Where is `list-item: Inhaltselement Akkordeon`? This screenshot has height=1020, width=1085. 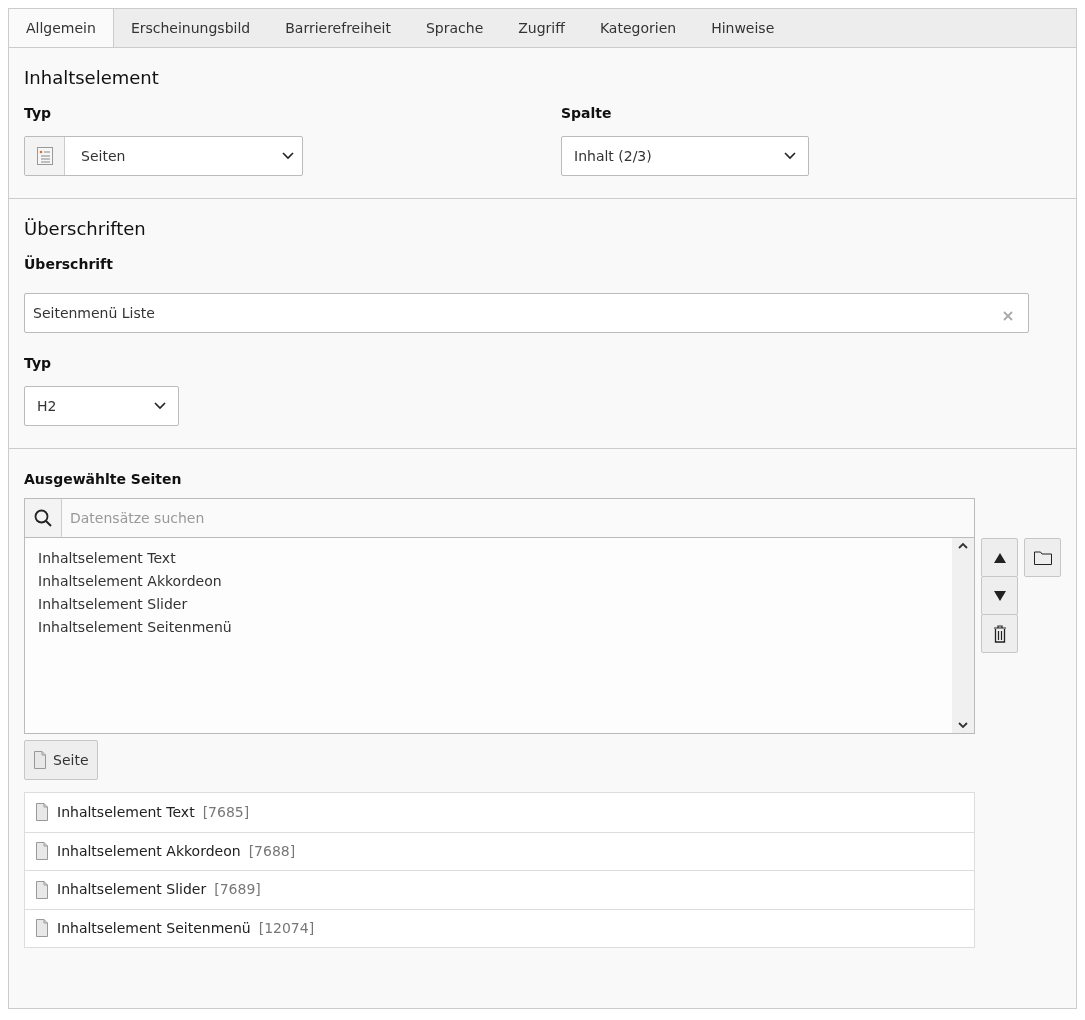
list-item: Inhaltselement Akkordeon is located at coordinates (488, 581).